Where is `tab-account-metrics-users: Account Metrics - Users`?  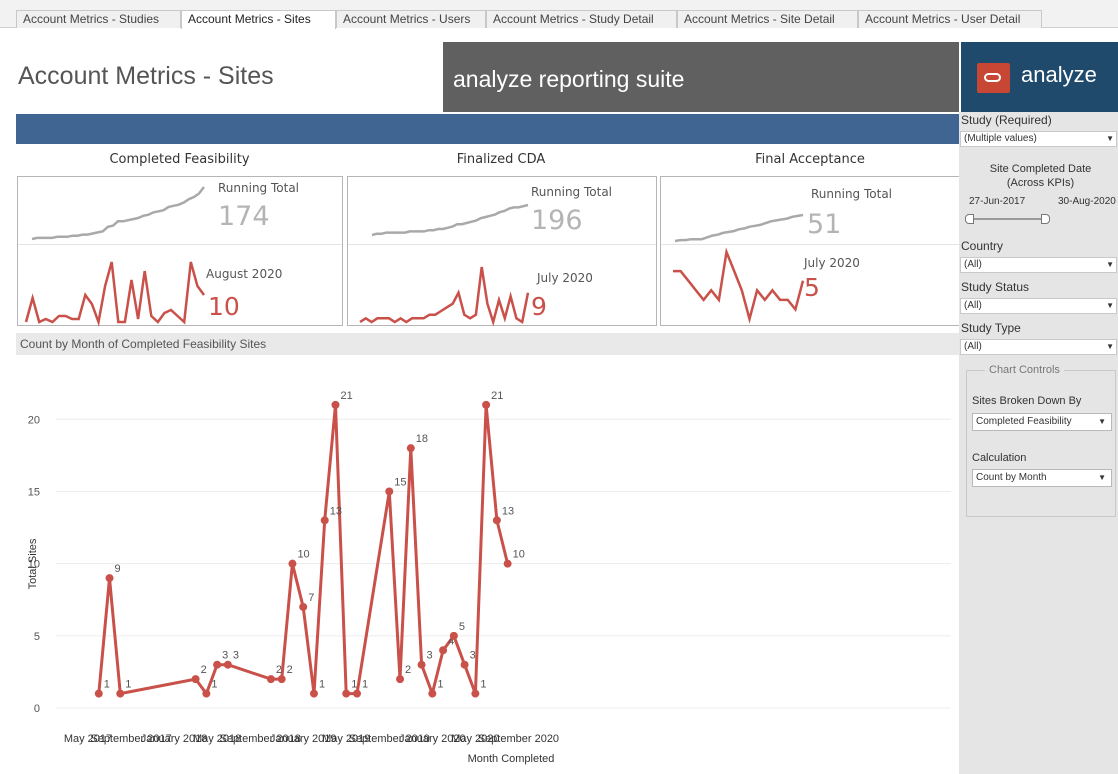
tab-account-metrics-users: Account Metrics - Users is located at coordinates (411, 19).